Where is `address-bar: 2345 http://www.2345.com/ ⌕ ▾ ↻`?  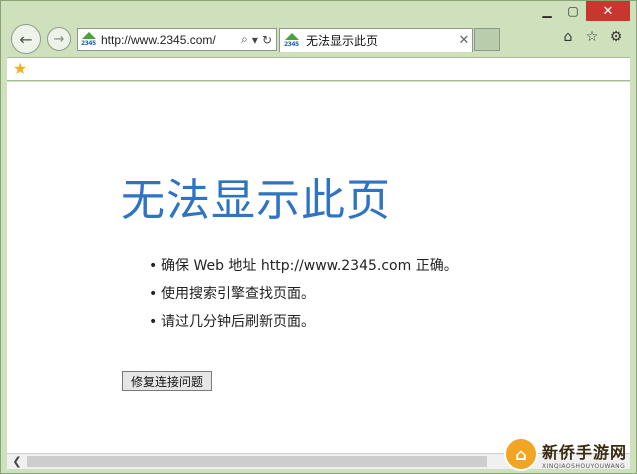 address-bar: 2345 http://www.2345.com/ ⌕ ▾ ↻ is located at coordinates (177, 39).